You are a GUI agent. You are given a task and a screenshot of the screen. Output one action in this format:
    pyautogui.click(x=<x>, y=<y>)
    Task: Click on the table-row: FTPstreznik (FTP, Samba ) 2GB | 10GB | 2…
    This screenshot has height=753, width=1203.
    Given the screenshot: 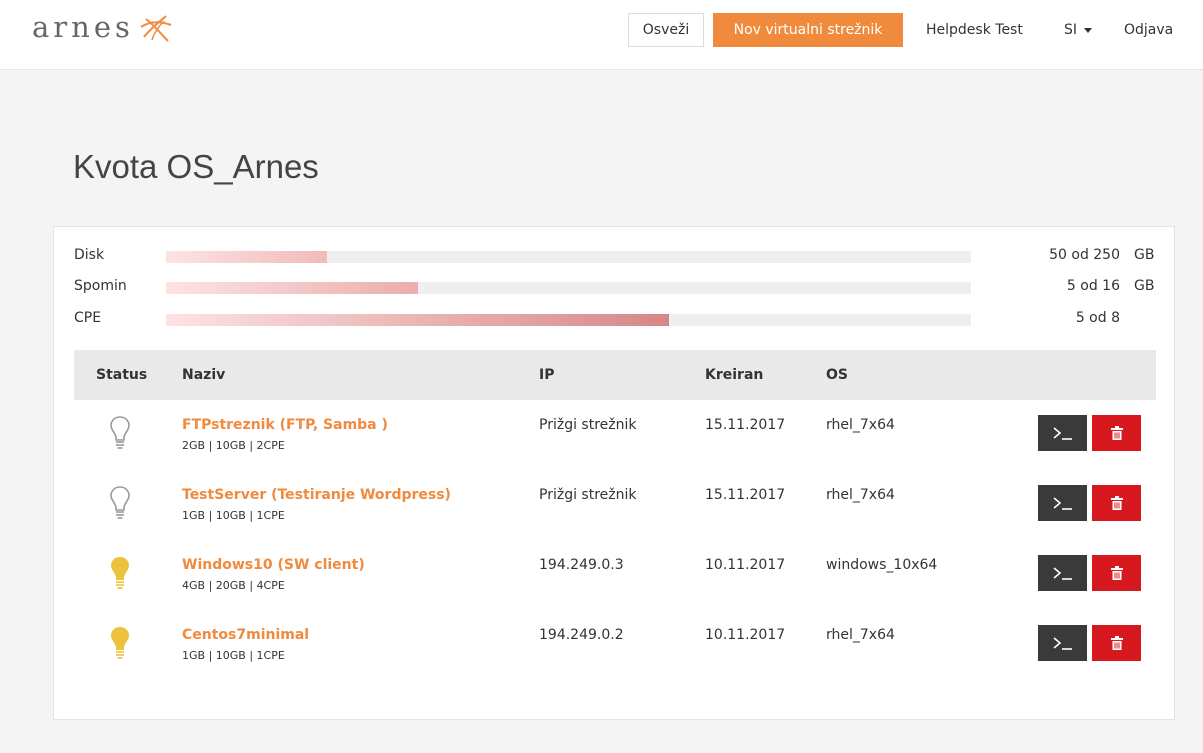 What is the action you would take?
    pyautogui.click(x=615, y=435)
    